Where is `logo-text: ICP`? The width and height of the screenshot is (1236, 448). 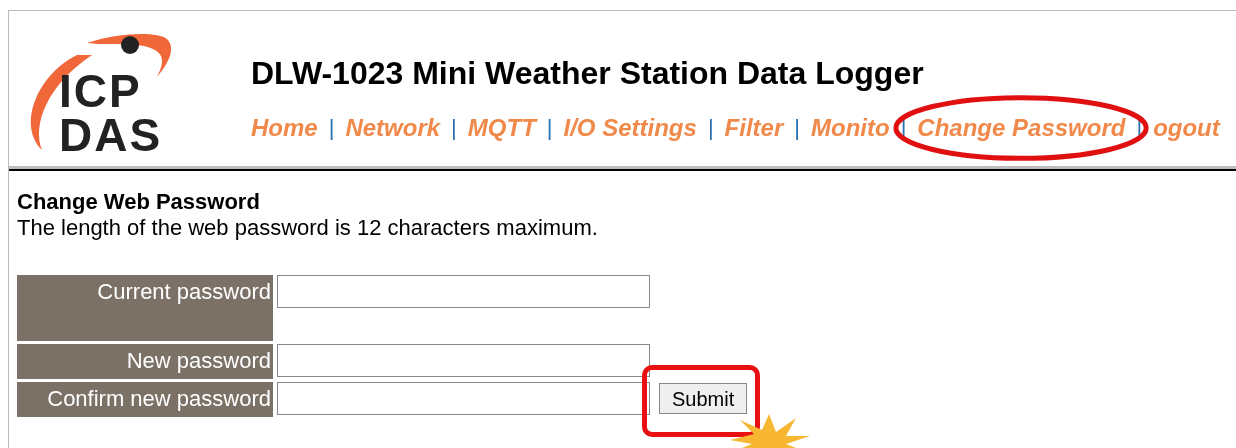
logo-text: ICP is located at coordinates (101, 91).